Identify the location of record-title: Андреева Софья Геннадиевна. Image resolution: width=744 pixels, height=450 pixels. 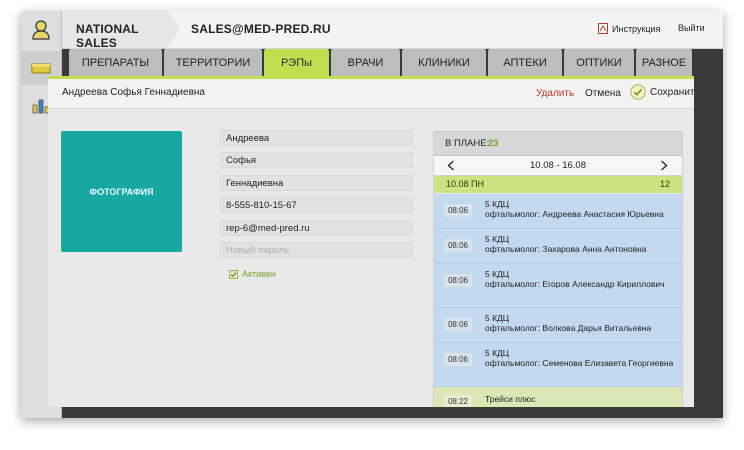
(133, 92).